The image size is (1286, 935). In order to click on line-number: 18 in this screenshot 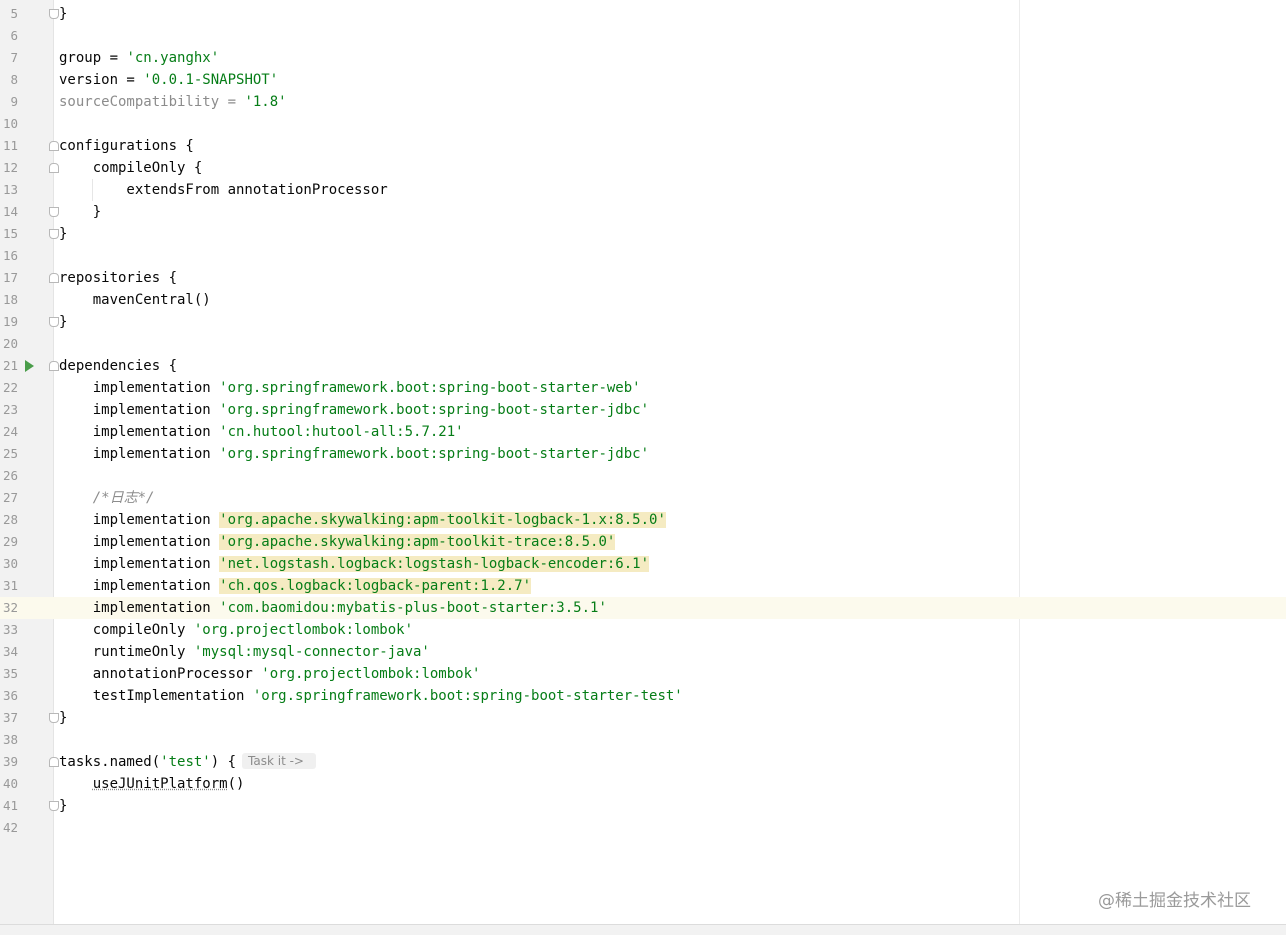, I will do `click(10, 299)`.